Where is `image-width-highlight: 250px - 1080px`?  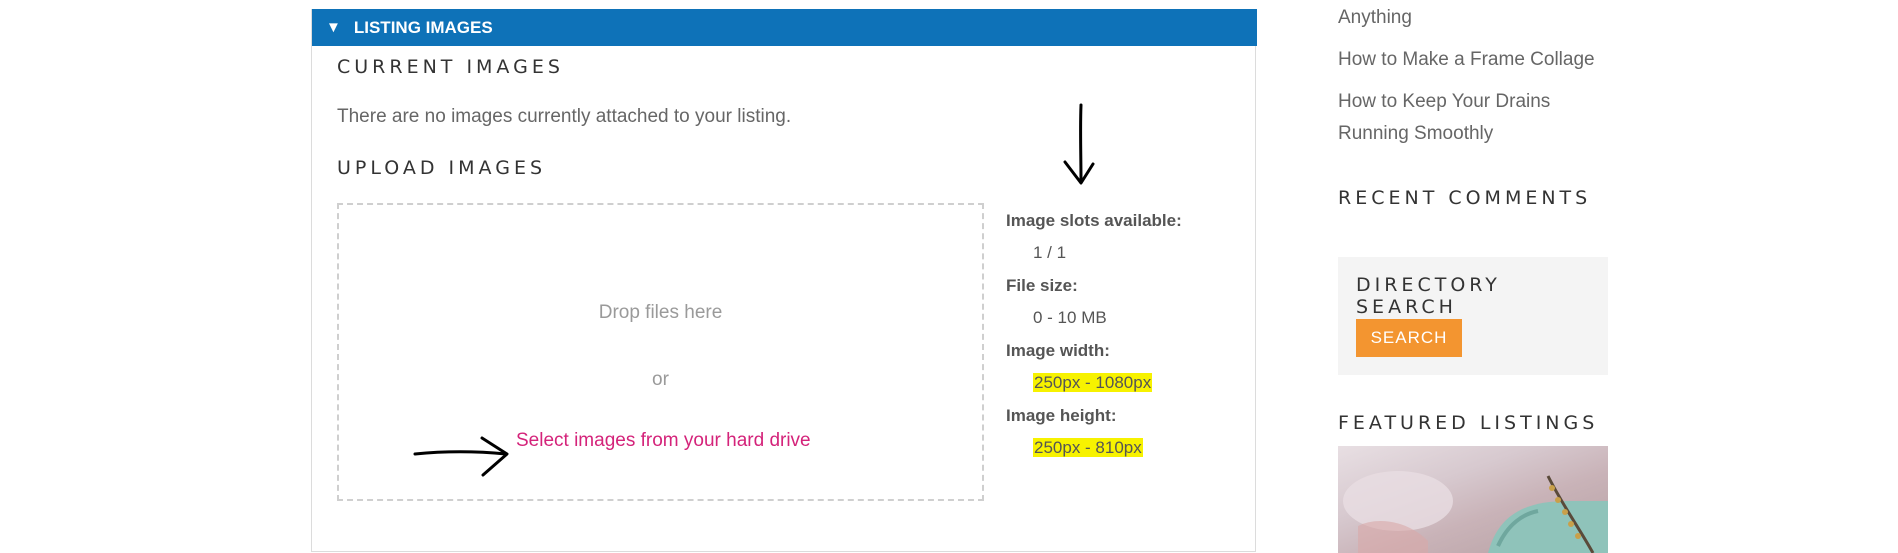
image-width-highlight: 250px - 1080px is located at coordinates (1093, 382).